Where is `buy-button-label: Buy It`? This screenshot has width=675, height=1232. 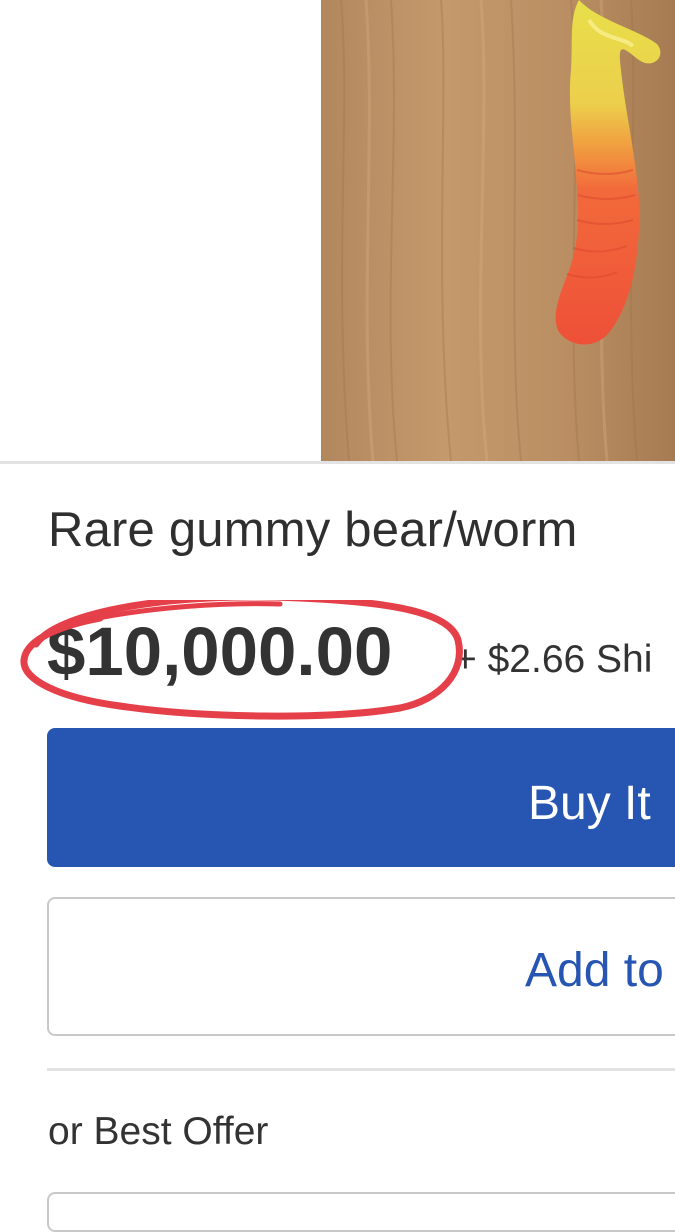 buy-button-label: Buy It is located at coordinates (589, 803).